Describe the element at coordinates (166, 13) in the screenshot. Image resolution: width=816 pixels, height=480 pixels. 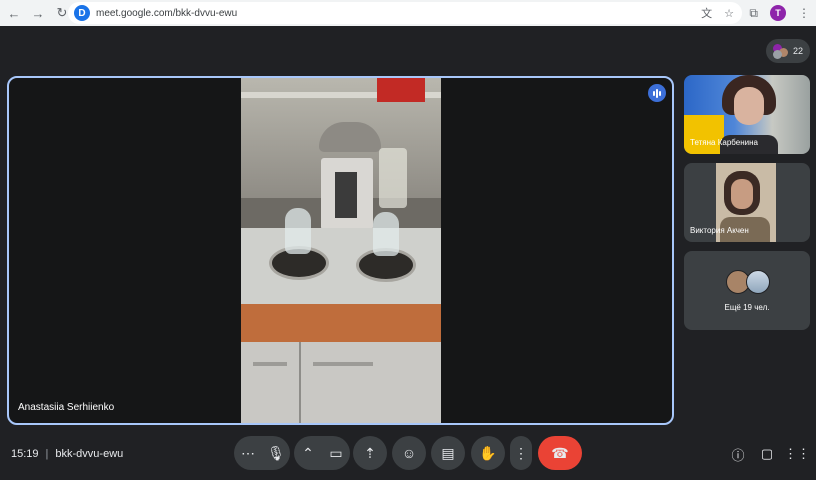
I see `url-text: meet.google.com/bkk-dvvu-ewu` at that location.